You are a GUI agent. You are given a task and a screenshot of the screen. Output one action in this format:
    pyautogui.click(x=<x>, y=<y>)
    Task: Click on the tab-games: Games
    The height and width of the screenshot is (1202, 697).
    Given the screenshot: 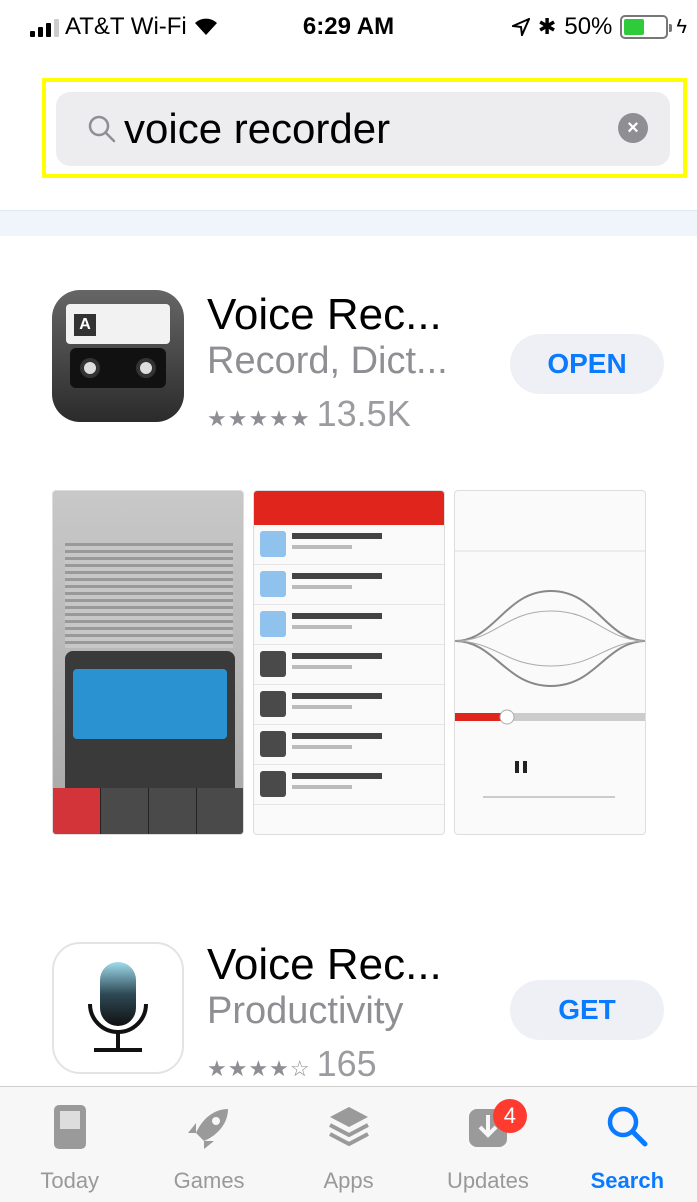 What is the action you would take?
    pyautogui.click(x=208, y=1144)
    